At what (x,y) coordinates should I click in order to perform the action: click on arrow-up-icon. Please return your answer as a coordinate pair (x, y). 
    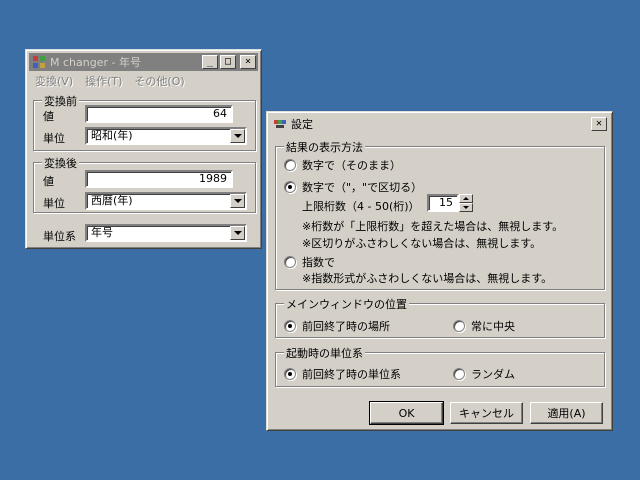
    Looking at the image, I should click on (466, 198).